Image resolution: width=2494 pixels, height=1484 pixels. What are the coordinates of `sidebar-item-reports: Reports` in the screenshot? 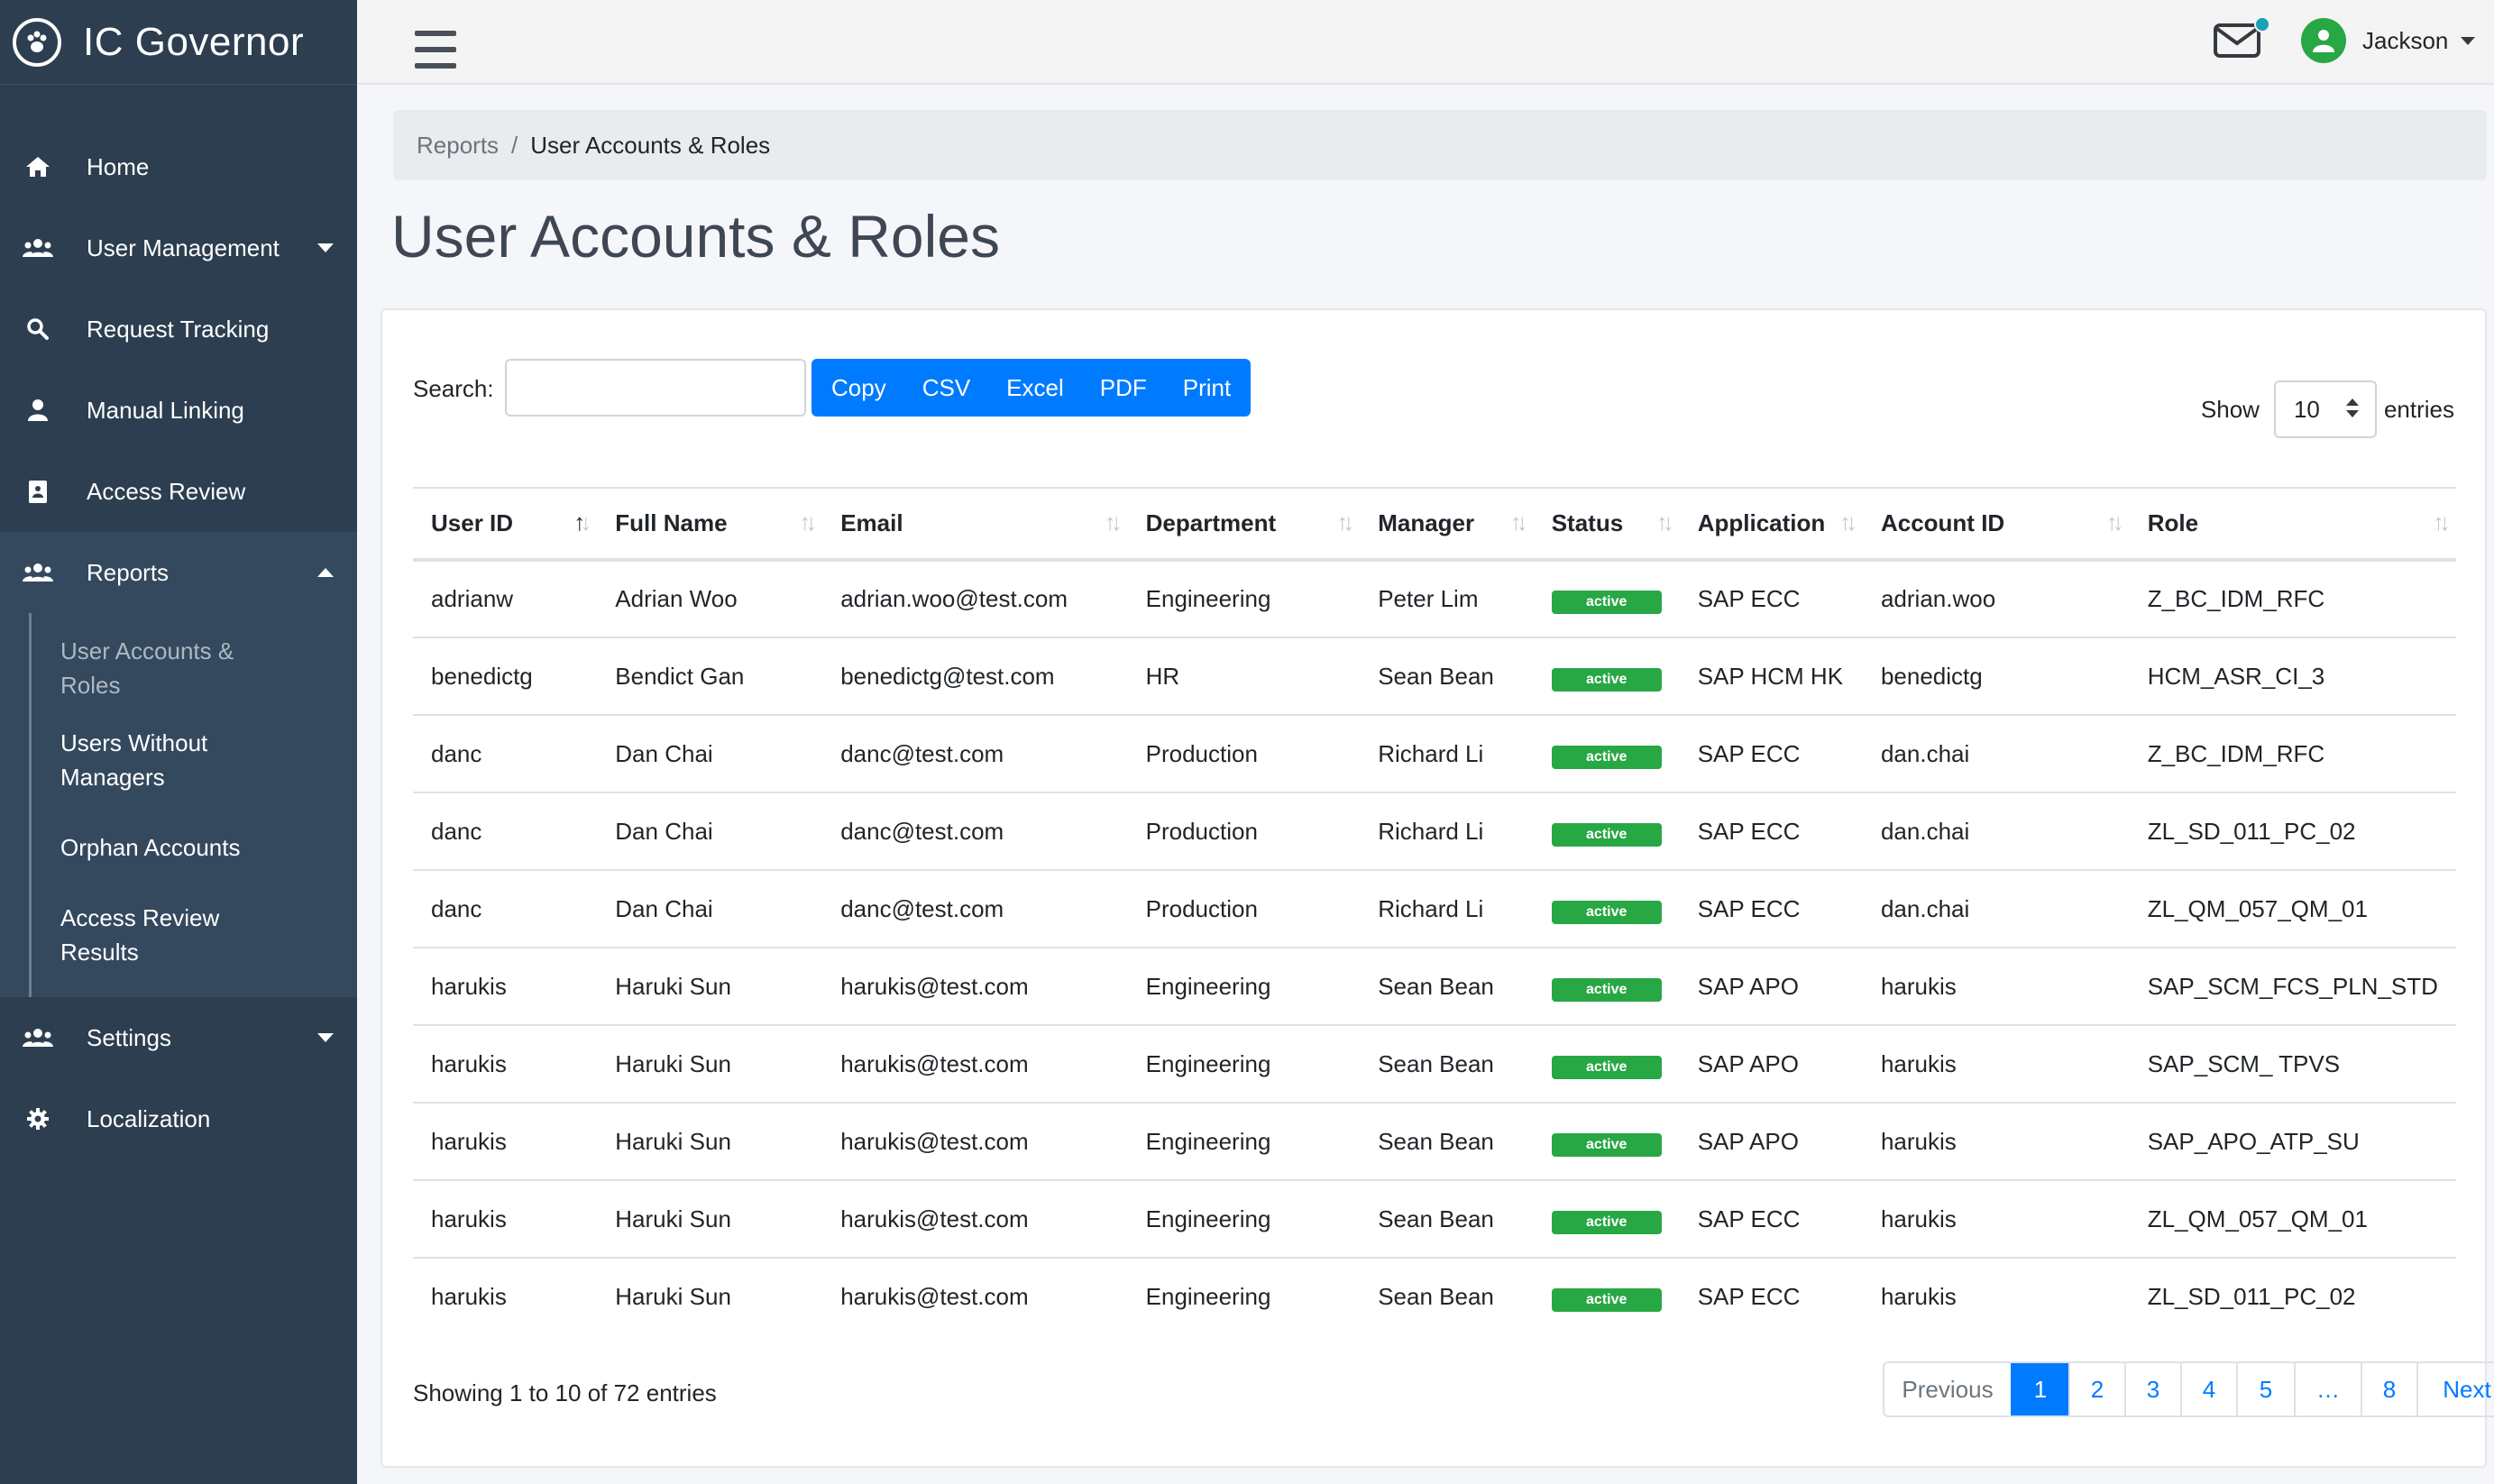 It's located at (179, 572).